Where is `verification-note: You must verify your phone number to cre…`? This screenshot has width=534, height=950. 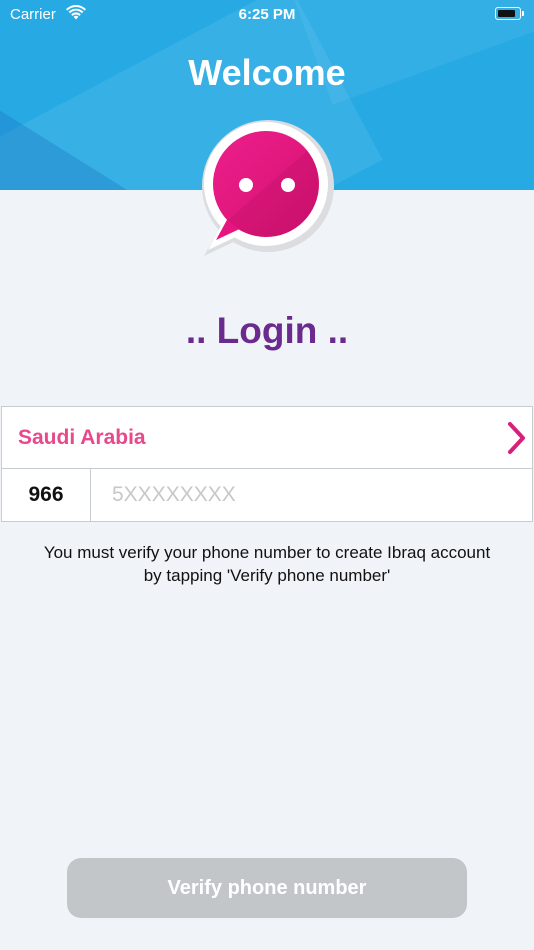 verification-note: You must verify your phone number to cre… is located at coordinates (267, 564).